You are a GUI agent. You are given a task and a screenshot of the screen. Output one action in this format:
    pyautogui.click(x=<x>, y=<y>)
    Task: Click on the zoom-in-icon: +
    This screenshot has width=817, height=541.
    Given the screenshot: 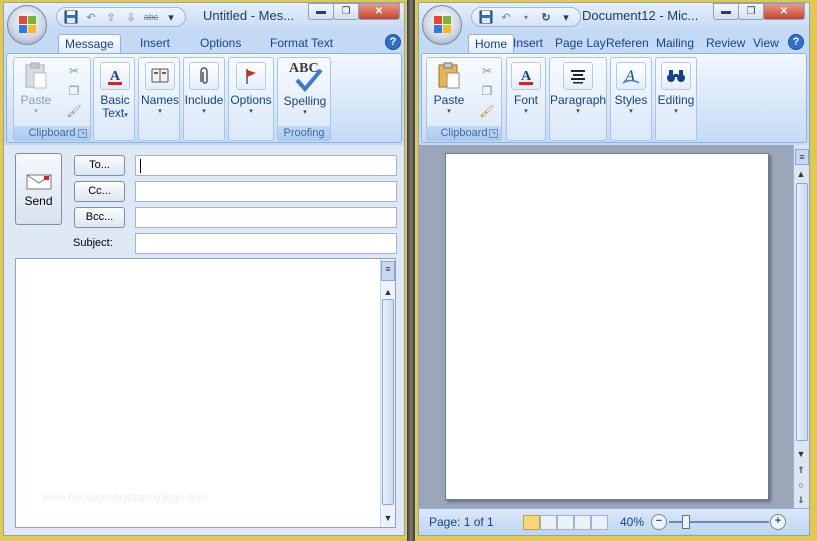 What is the action you would take?
    pyautogui.click(x=778, y=522)
    